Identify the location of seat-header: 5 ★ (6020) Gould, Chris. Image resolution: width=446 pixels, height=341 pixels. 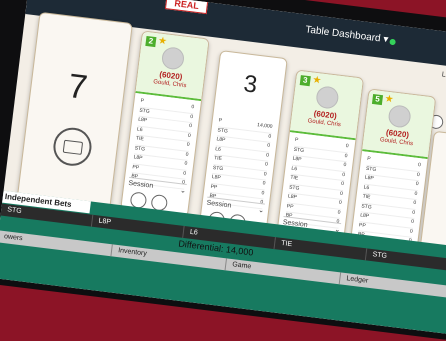
(399, 124).